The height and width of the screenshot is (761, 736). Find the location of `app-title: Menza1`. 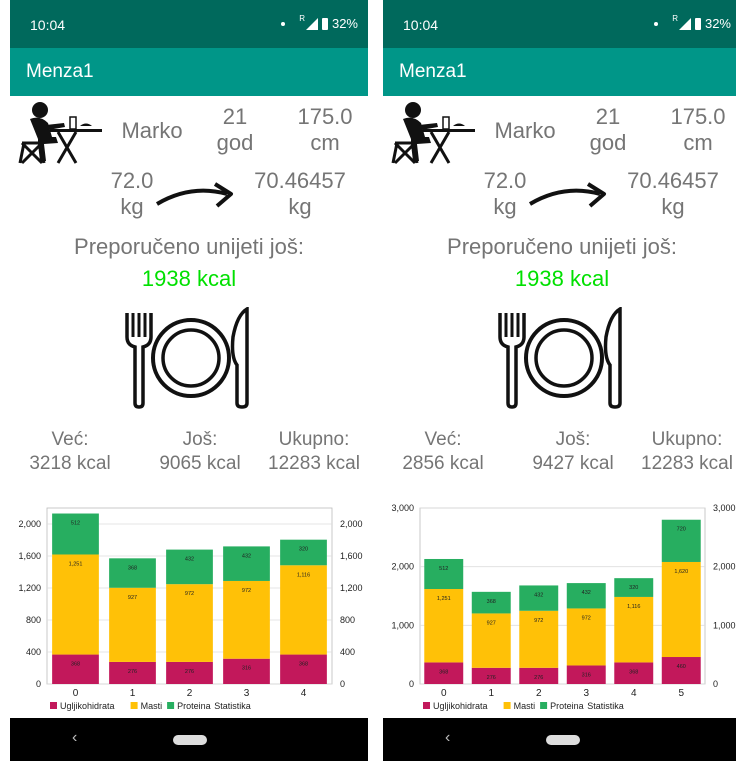

app-title: Menza1 is located at coordinates (60, 71).